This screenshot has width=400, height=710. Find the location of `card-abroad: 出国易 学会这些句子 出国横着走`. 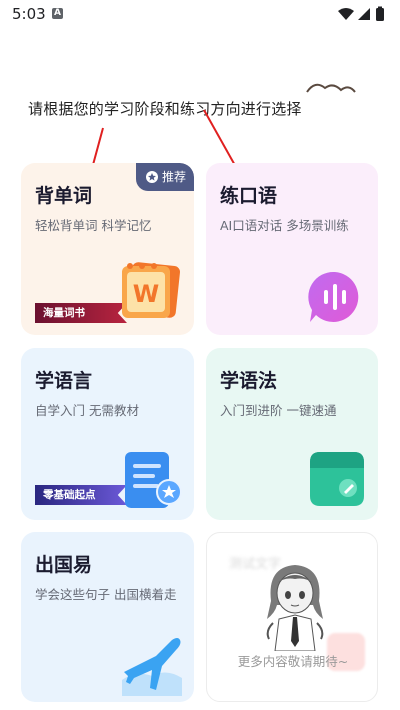

card-abroad: 出国易 学会这些句子 出国横着走 is located at coordinates (107, 617).